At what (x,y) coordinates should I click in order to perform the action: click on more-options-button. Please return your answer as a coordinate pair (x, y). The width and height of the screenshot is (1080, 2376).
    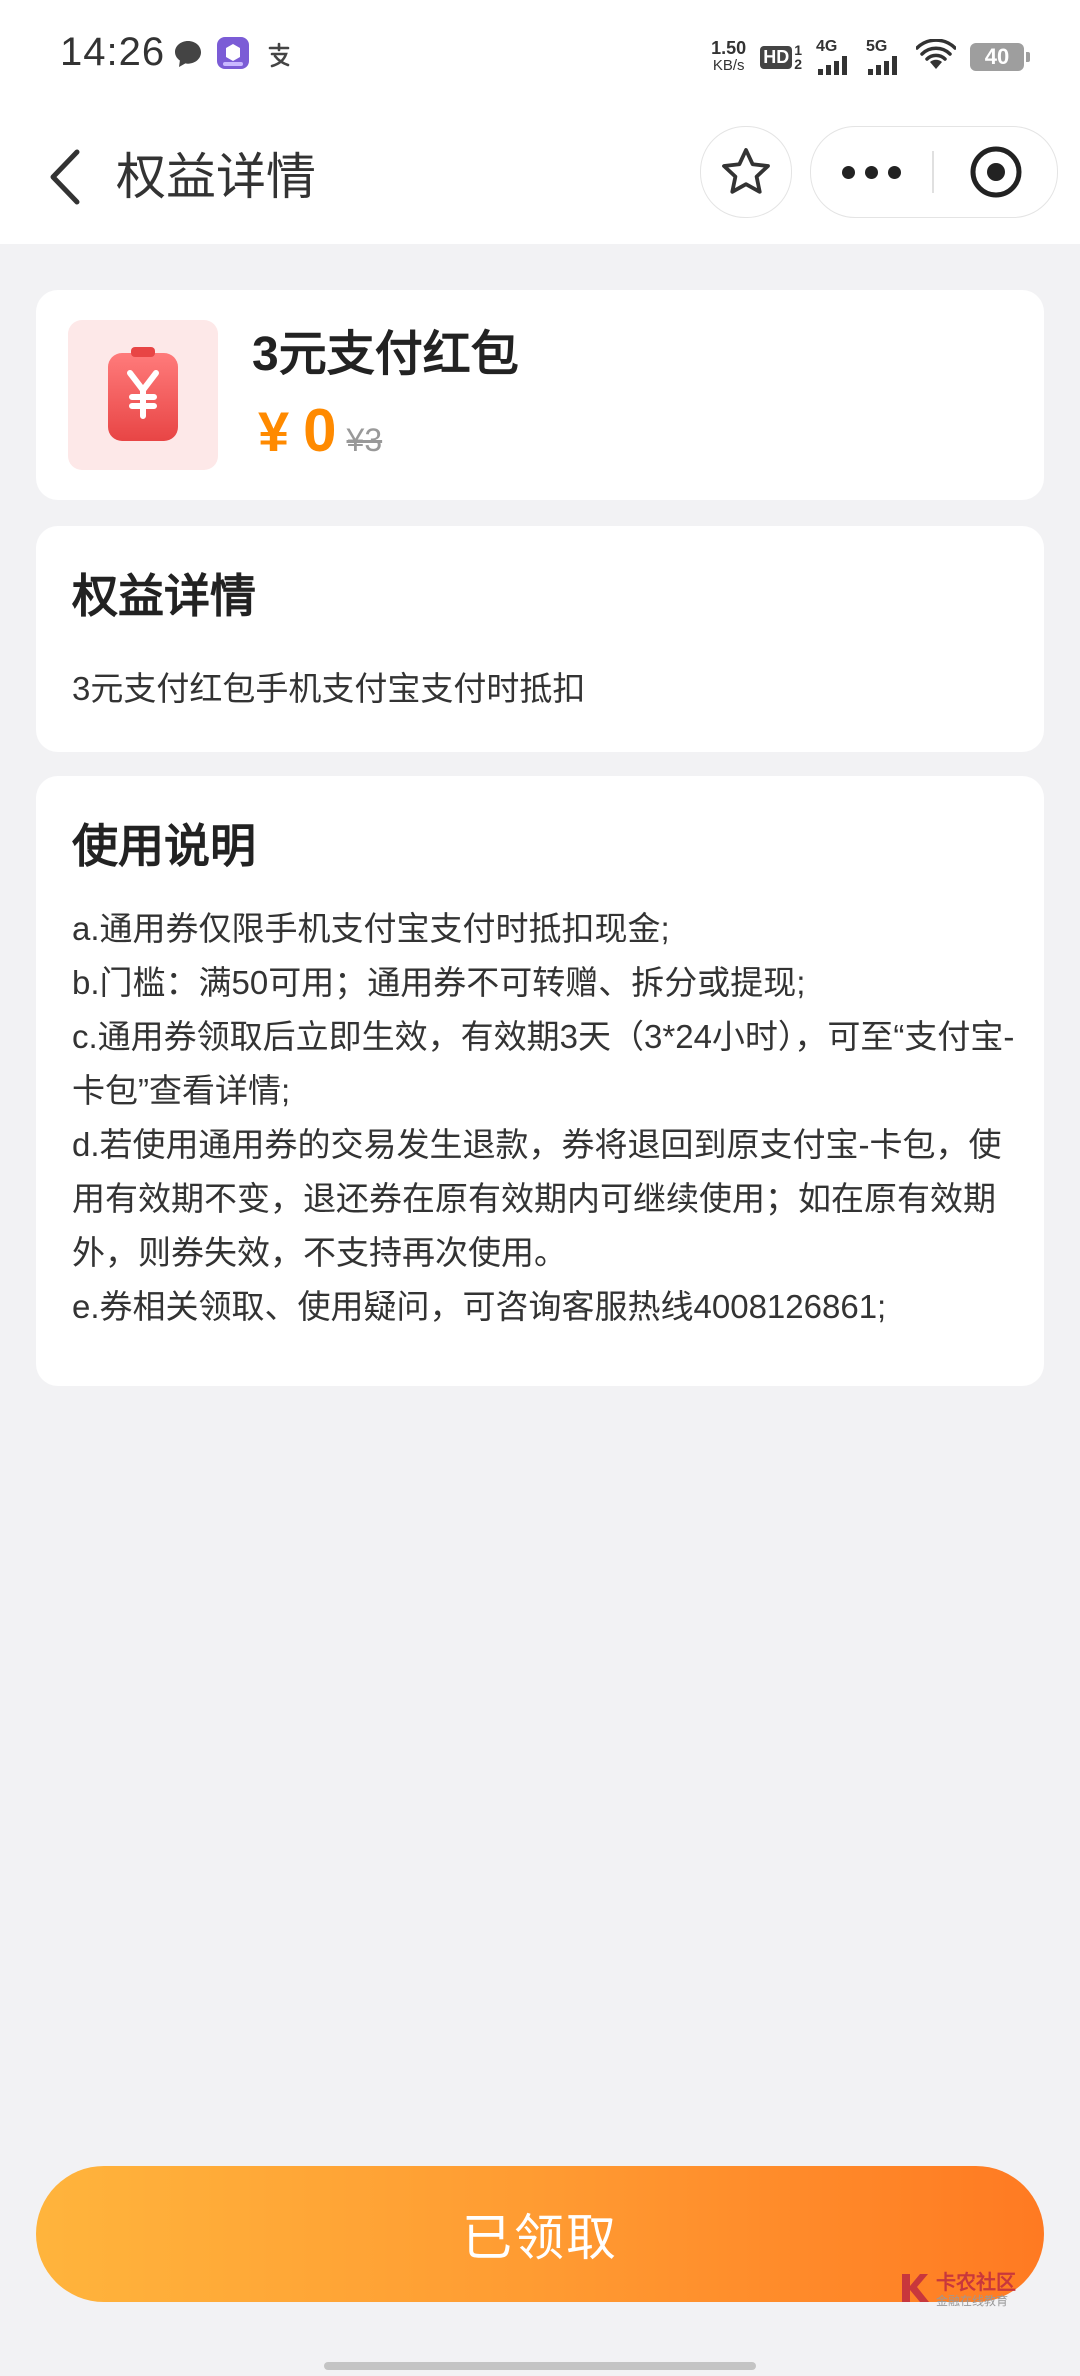
    Looking at the image, I should click on (871, 172).